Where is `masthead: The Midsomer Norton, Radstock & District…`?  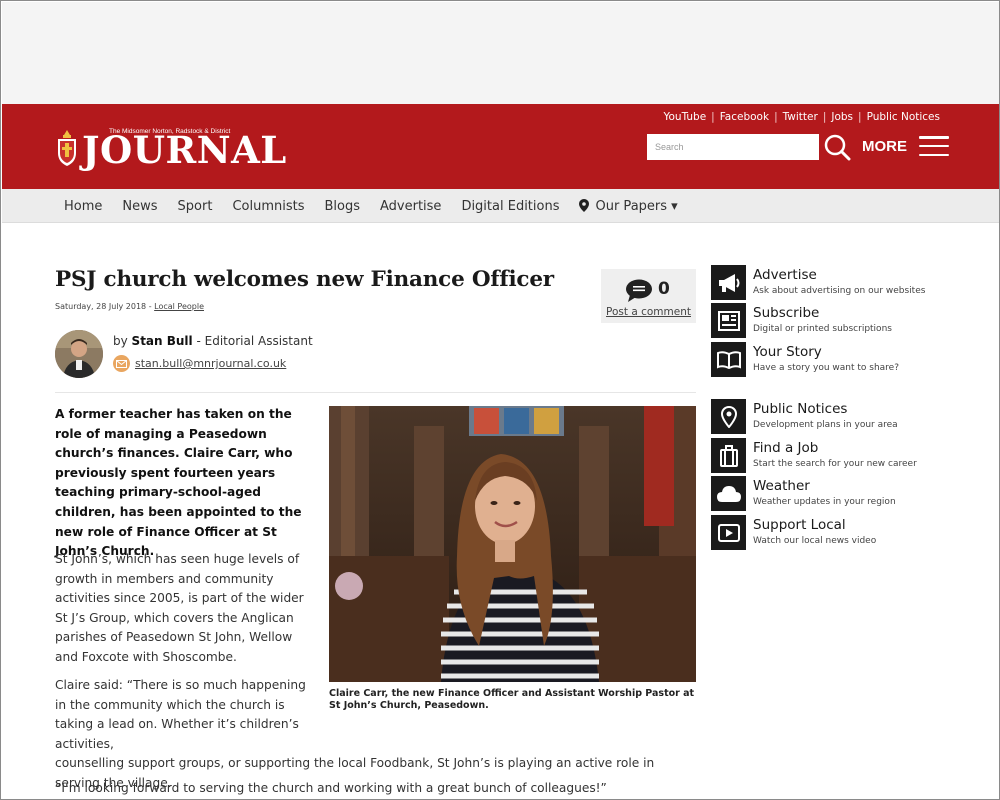 masthead: The Midsomer Norton, Radstock & District… is located at coordinates (500, 146).